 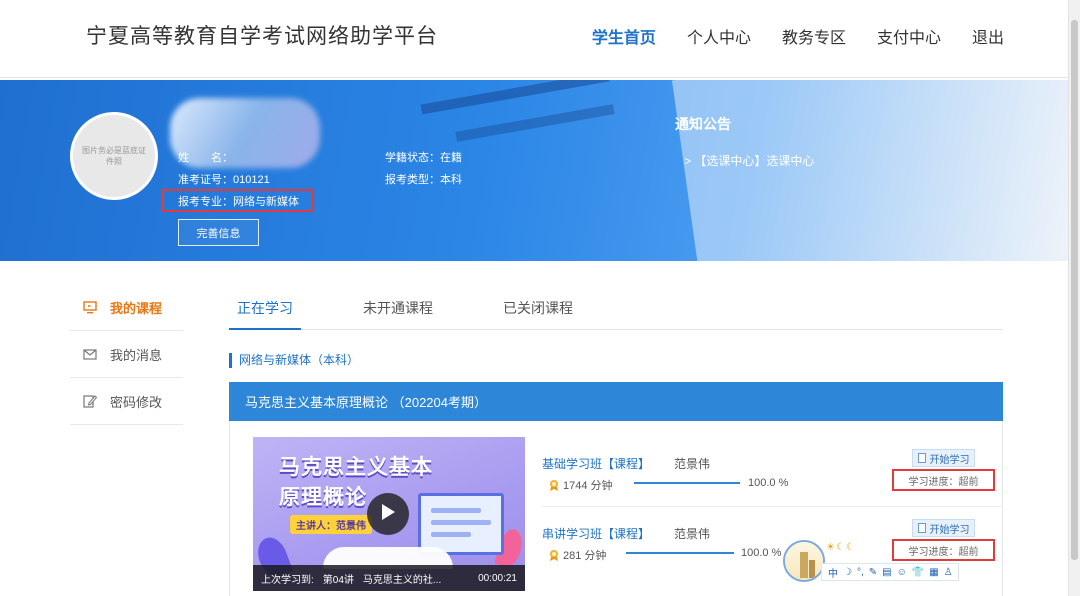 I want to click on course-title-bar: 马克思主义基本原理概论 （202204考期）, so click(x=616, y=401).